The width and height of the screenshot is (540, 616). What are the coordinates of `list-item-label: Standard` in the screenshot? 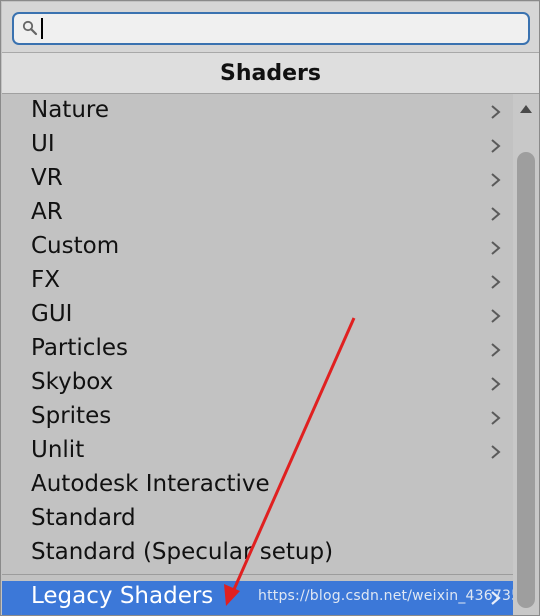 It's located at (83, 518).